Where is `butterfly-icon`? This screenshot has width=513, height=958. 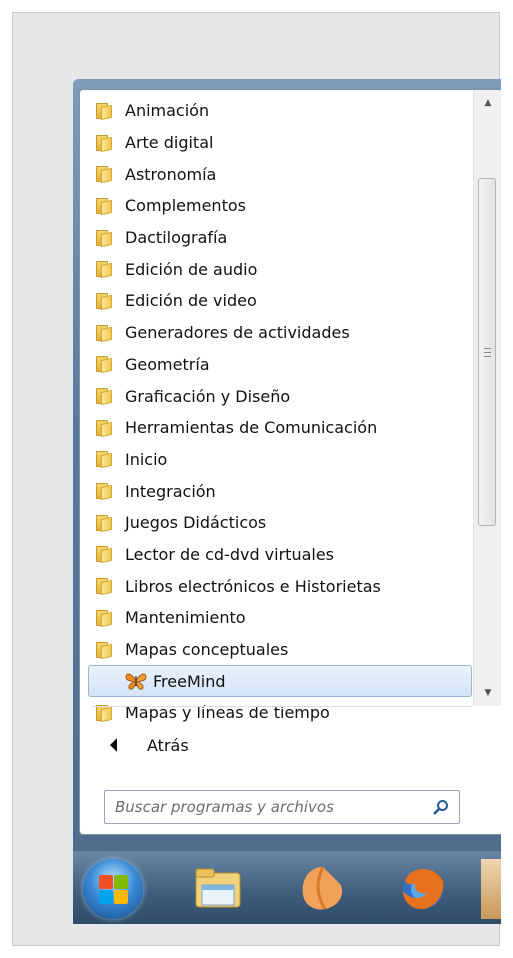
butterfly-icon is located at coordinates (136, 681).